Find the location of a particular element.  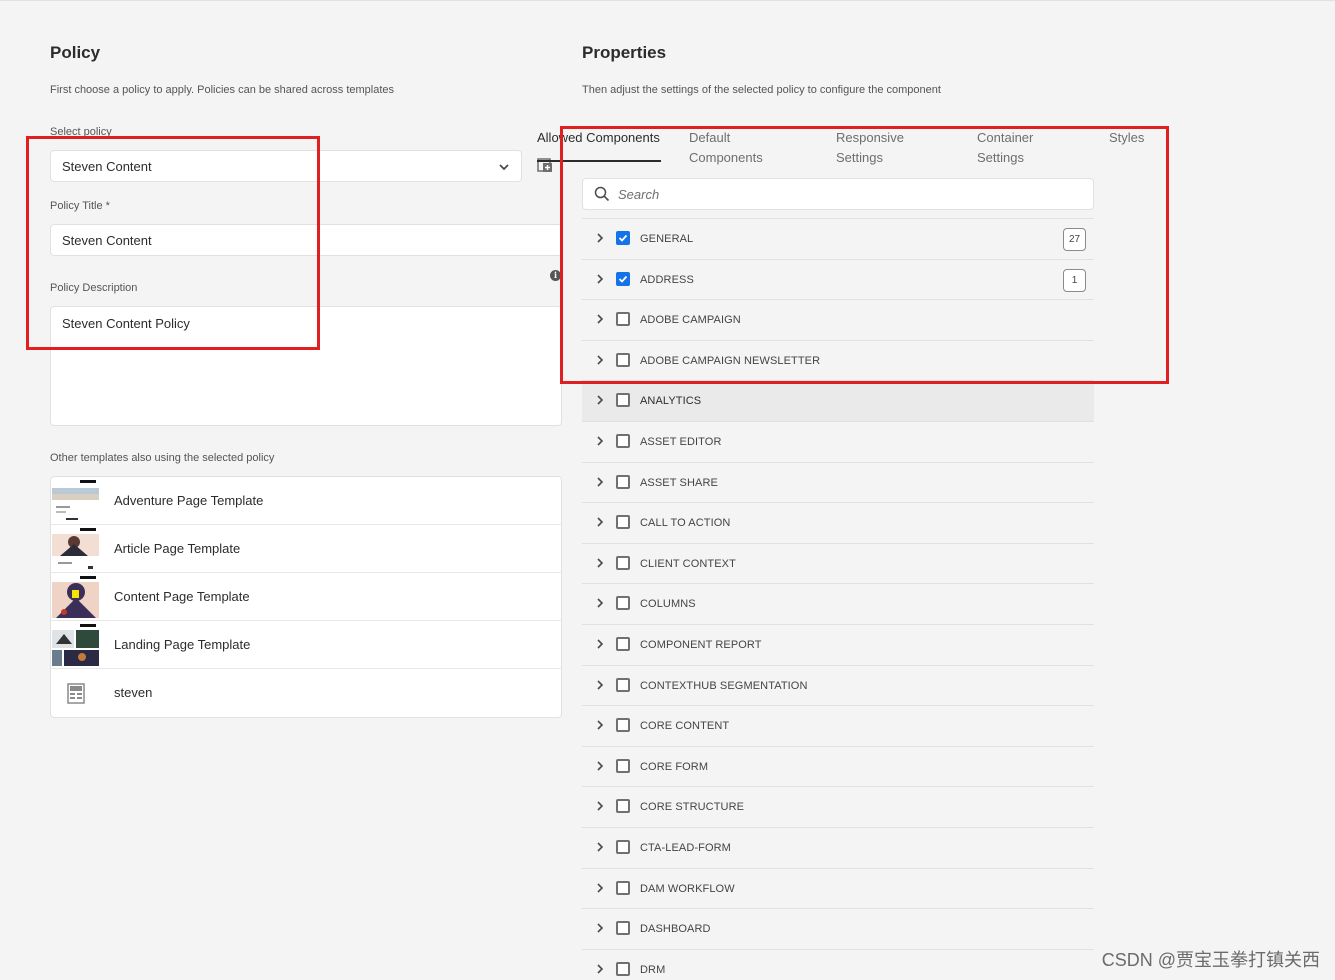

template-row: Content Page Template is located at coordinates (306, 597).